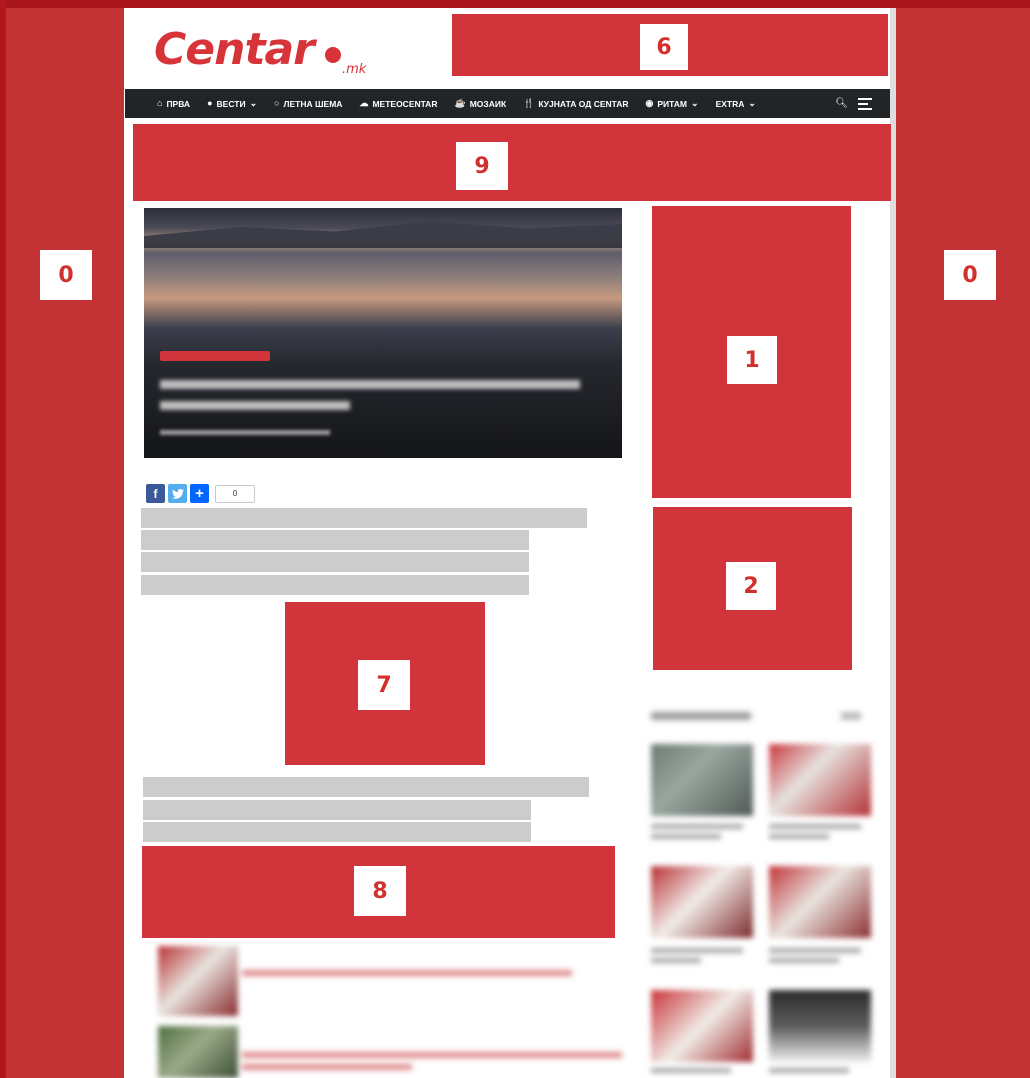 This screenshot has width=1030, height=1078. What do you see at coordinates (751, 586) in the screenshot?
I see `ad-slot-label-sidebar-second: 2` at bounding box center [751, 586].